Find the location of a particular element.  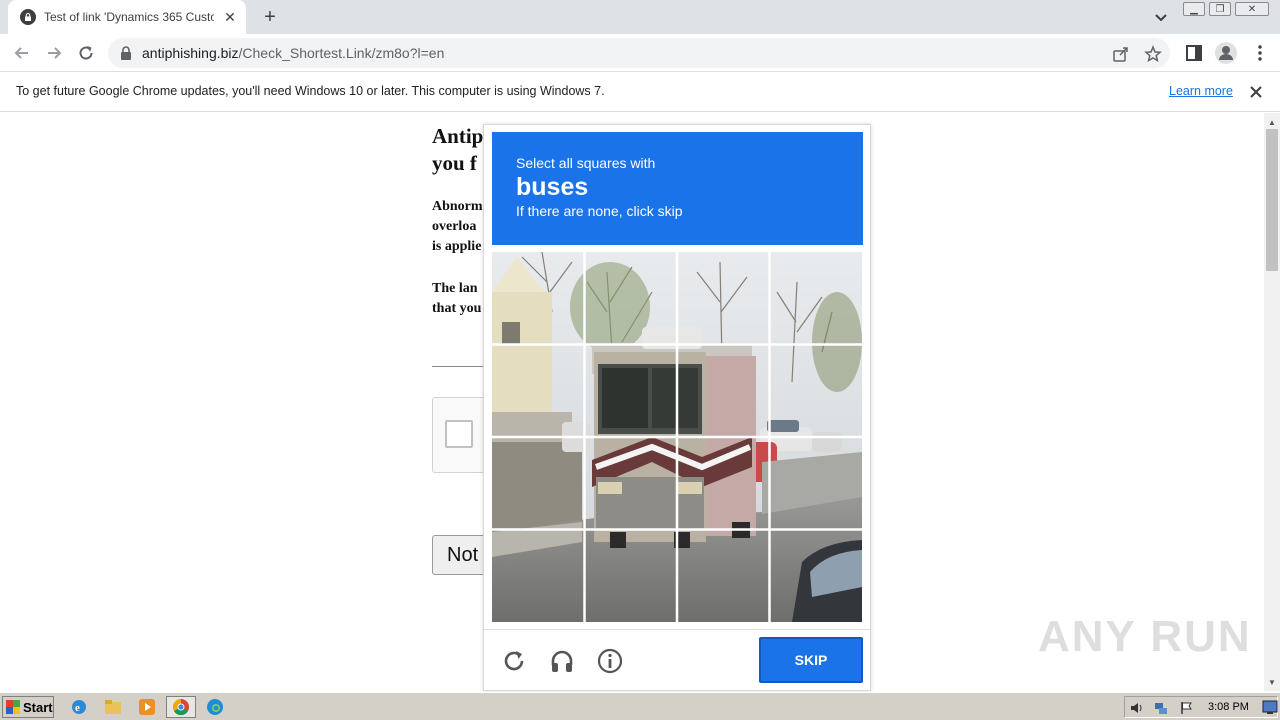

network-icon is located at coordinates (1161, 708).